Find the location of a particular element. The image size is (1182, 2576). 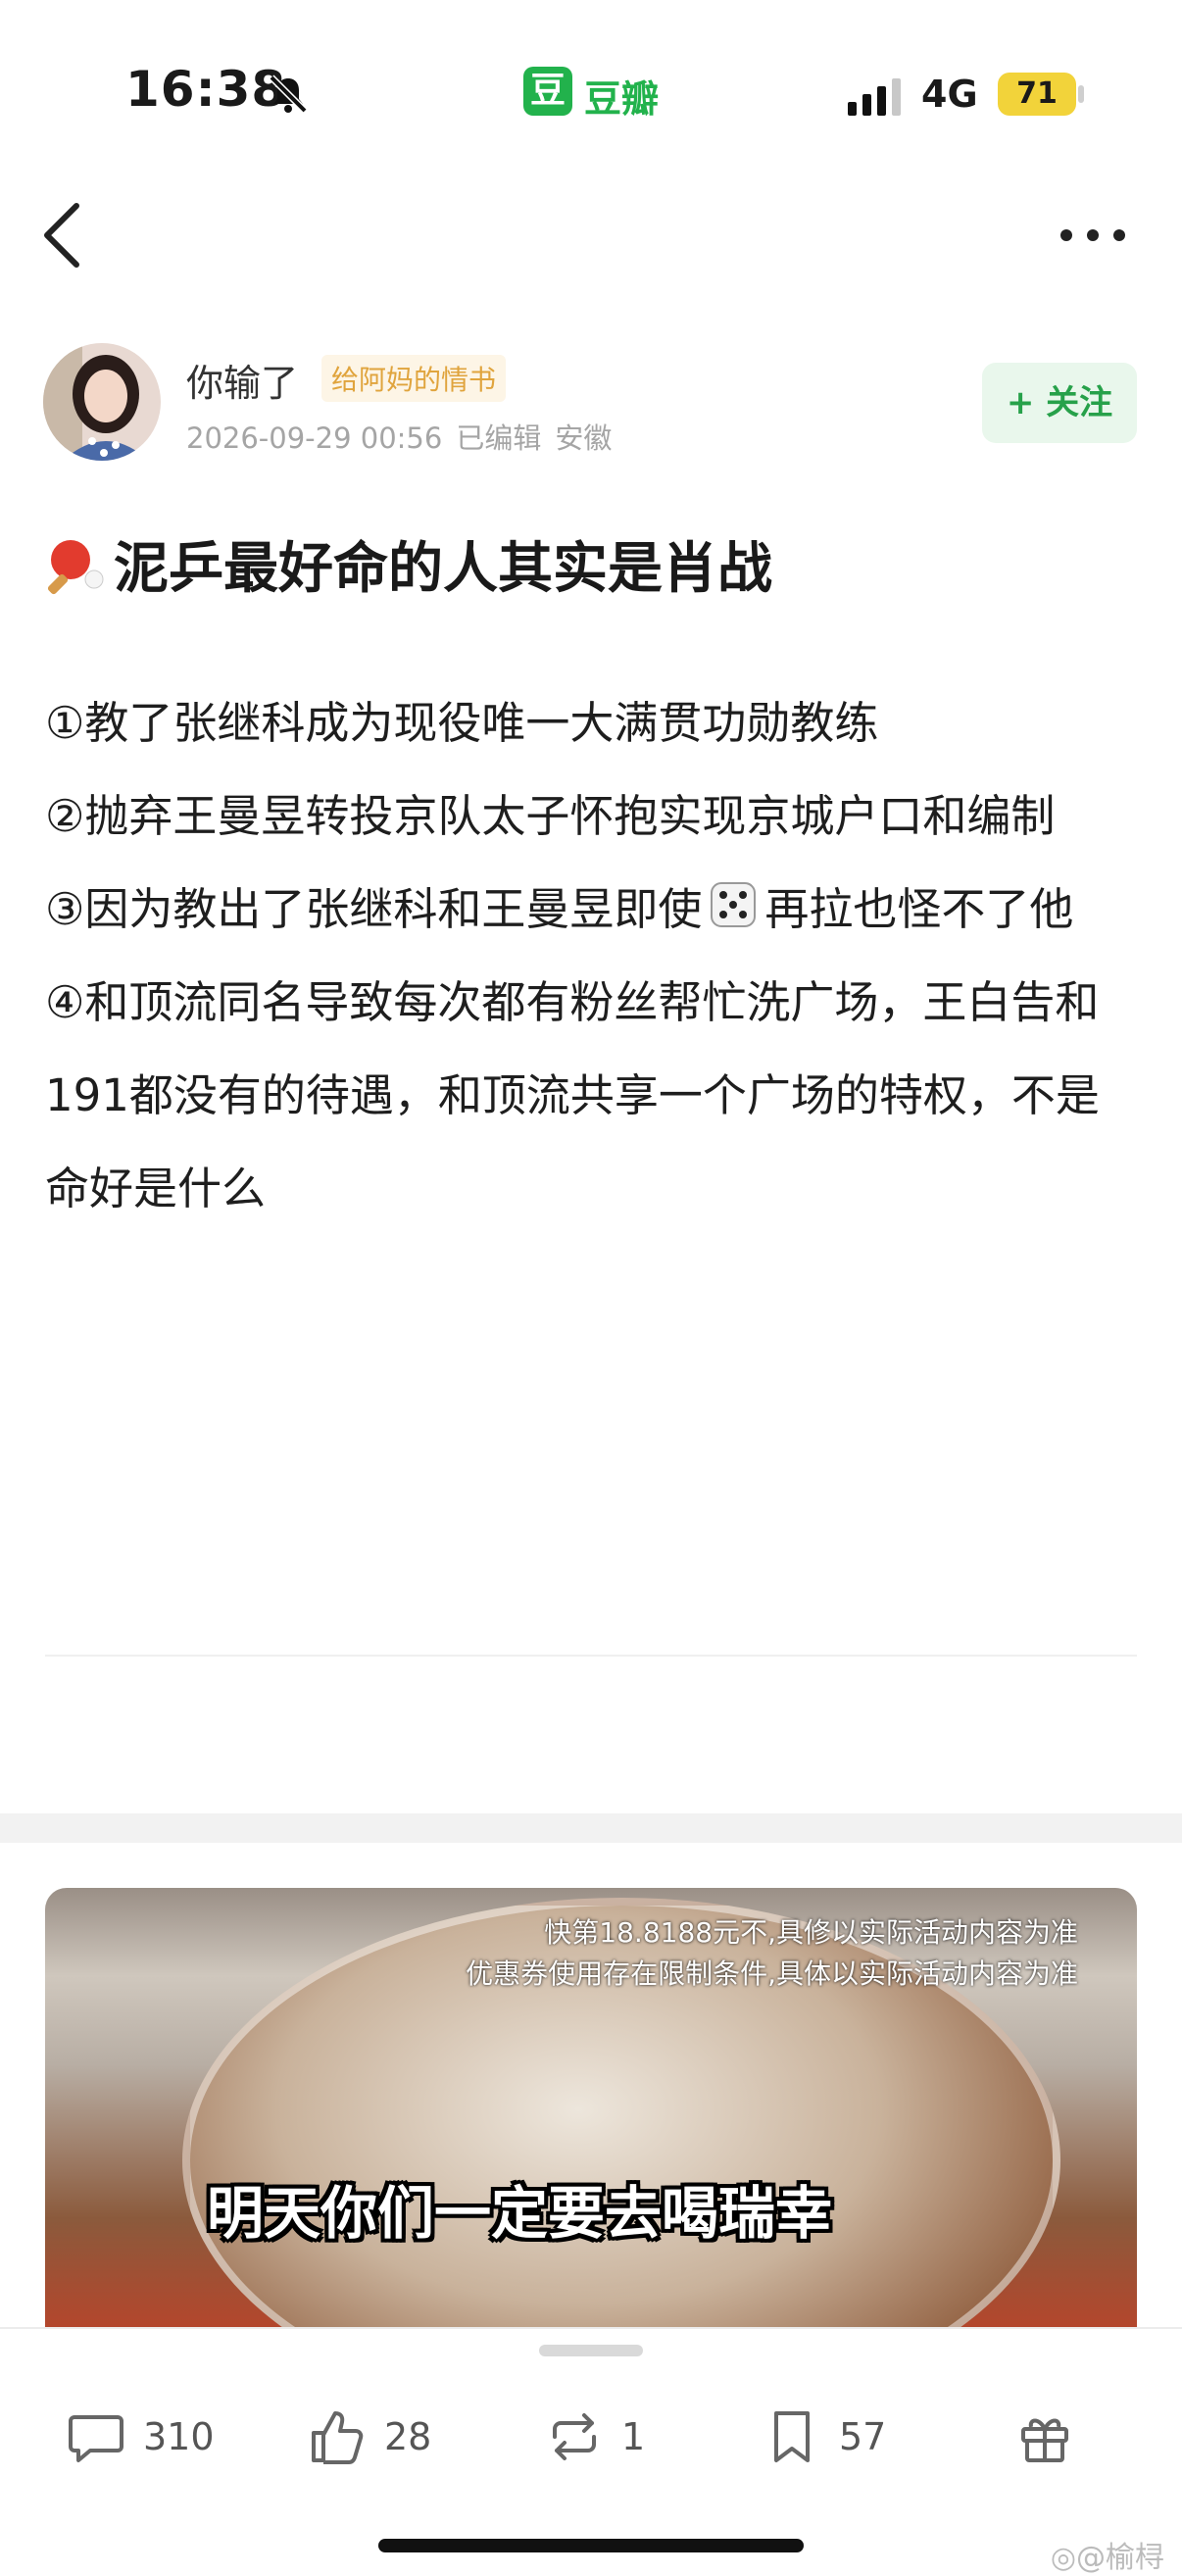

ad-caption: 明天你们一定要去喝瑞幸 is located at coordinates (520, 2213).